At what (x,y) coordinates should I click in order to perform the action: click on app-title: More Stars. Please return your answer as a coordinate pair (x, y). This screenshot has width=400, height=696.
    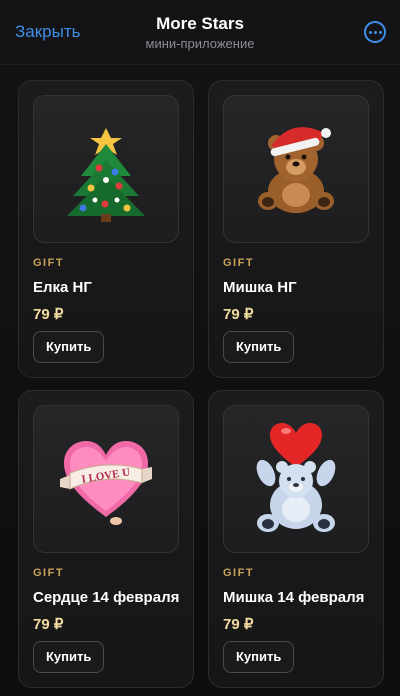
    Looking at the image, I should click on (200, 23).